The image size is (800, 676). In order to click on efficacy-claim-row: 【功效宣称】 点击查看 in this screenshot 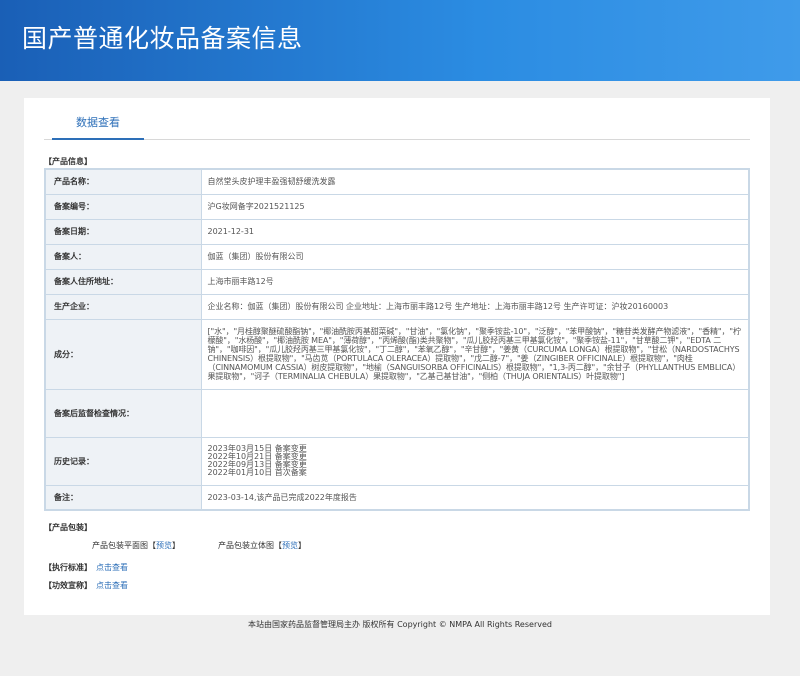, I will do `click(86, 585)`.